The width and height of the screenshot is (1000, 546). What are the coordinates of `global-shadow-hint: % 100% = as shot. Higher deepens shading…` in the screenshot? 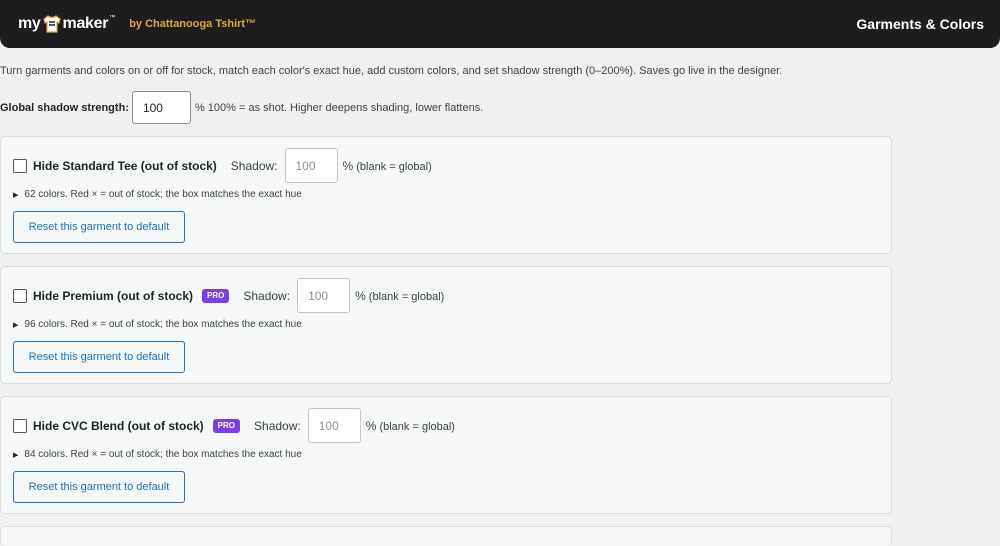 It's located at (339, 107).